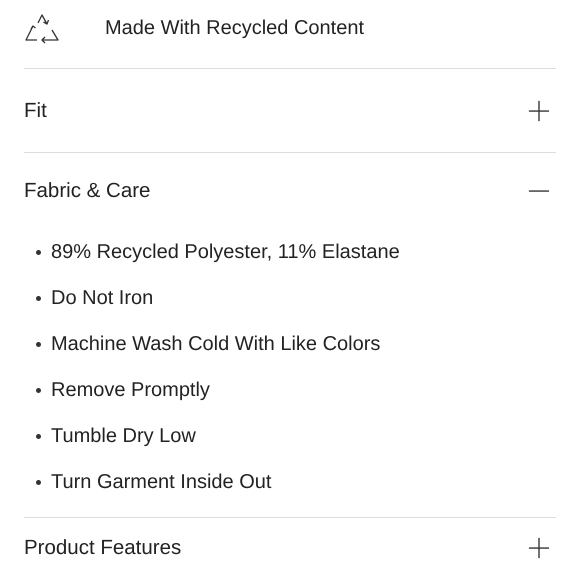 The image size is (580, 580). I want to click on badge-label: Made With Recycled Content, so click(234, 28).